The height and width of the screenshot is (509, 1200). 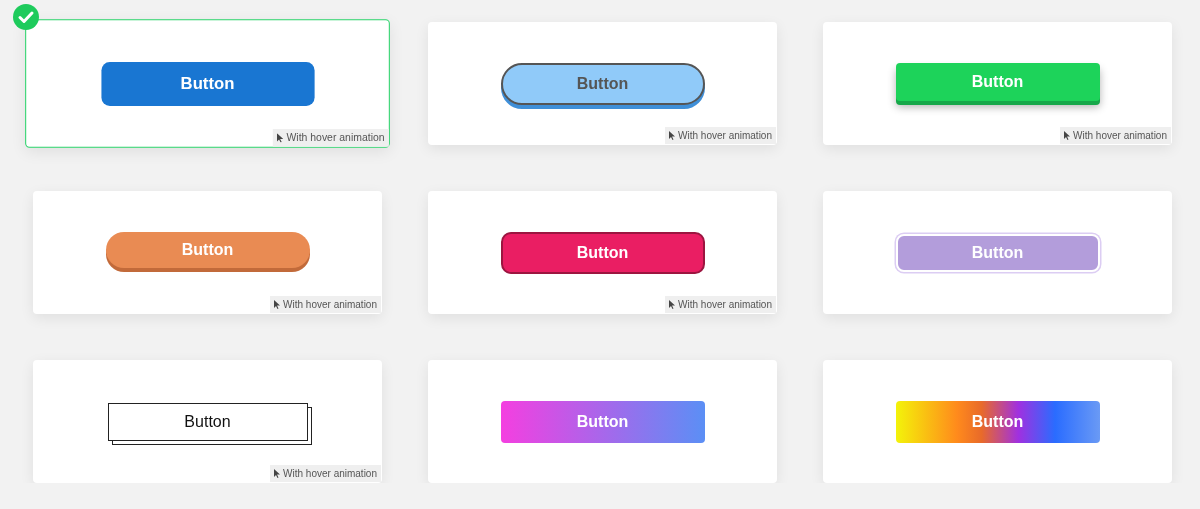 What do you see at coordinates (26, 17) in the screenshot?
I see `check-icon` at bounding box center [26, 17].